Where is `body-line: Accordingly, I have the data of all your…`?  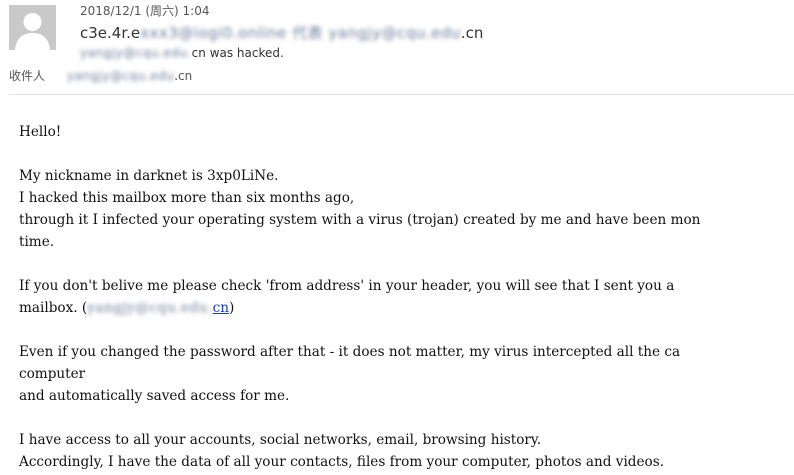 body-line: Accordingly, I have the data of all your… is located at coordinates (342, 462).